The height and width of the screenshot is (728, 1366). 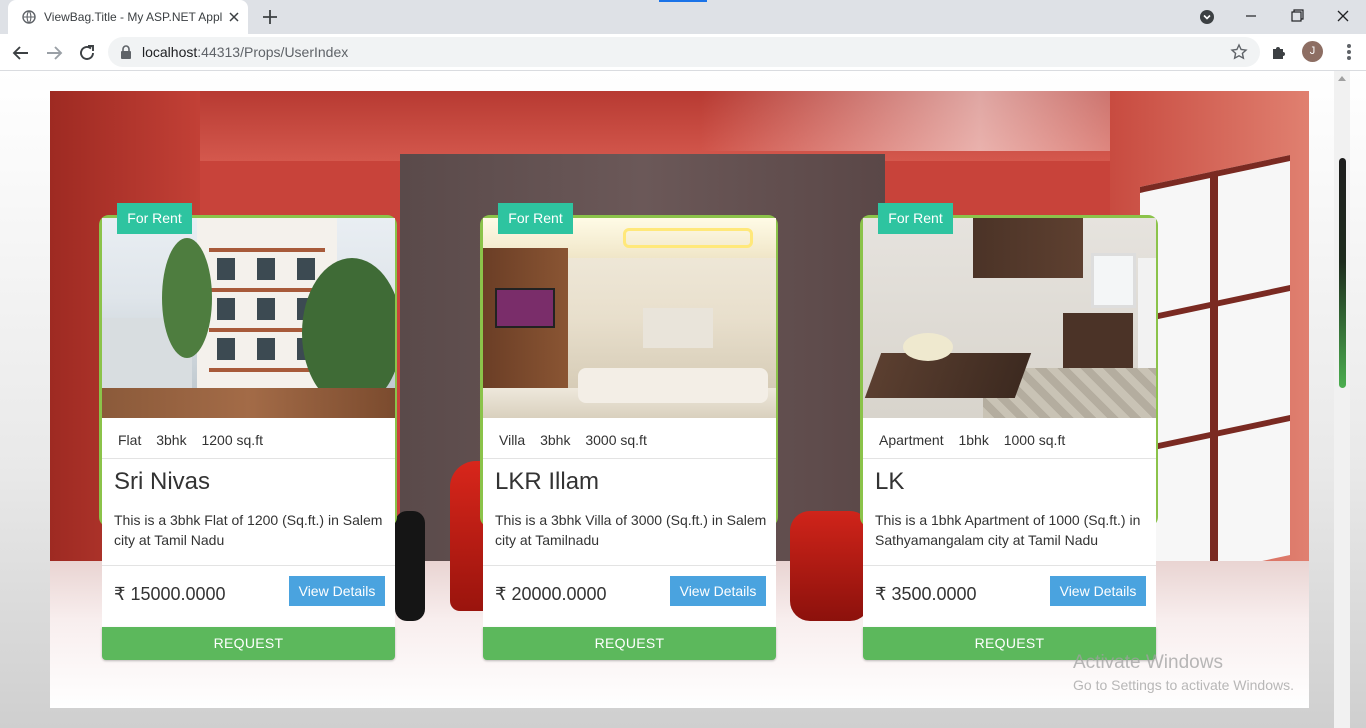 What do you see at coordinates (170, 52) in the screenshot?
I see `url-host: localhost` at bounding box center [170, 52].